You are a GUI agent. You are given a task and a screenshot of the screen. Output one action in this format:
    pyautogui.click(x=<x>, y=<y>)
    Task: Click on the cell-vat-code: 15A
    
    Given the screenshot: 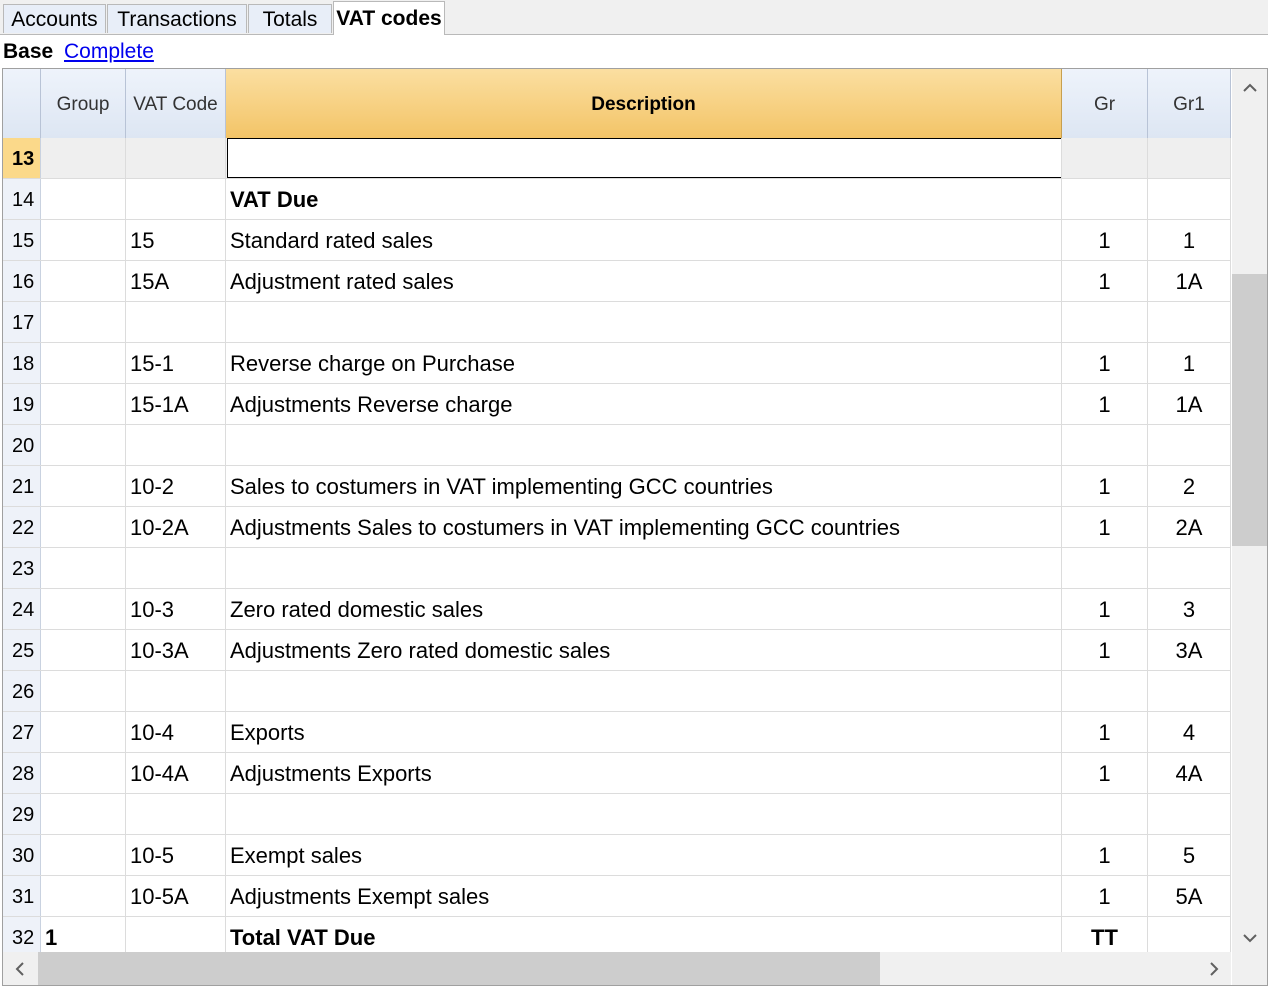 What is the action you would take?
    pyautogui.click(x=176, y=281)
    